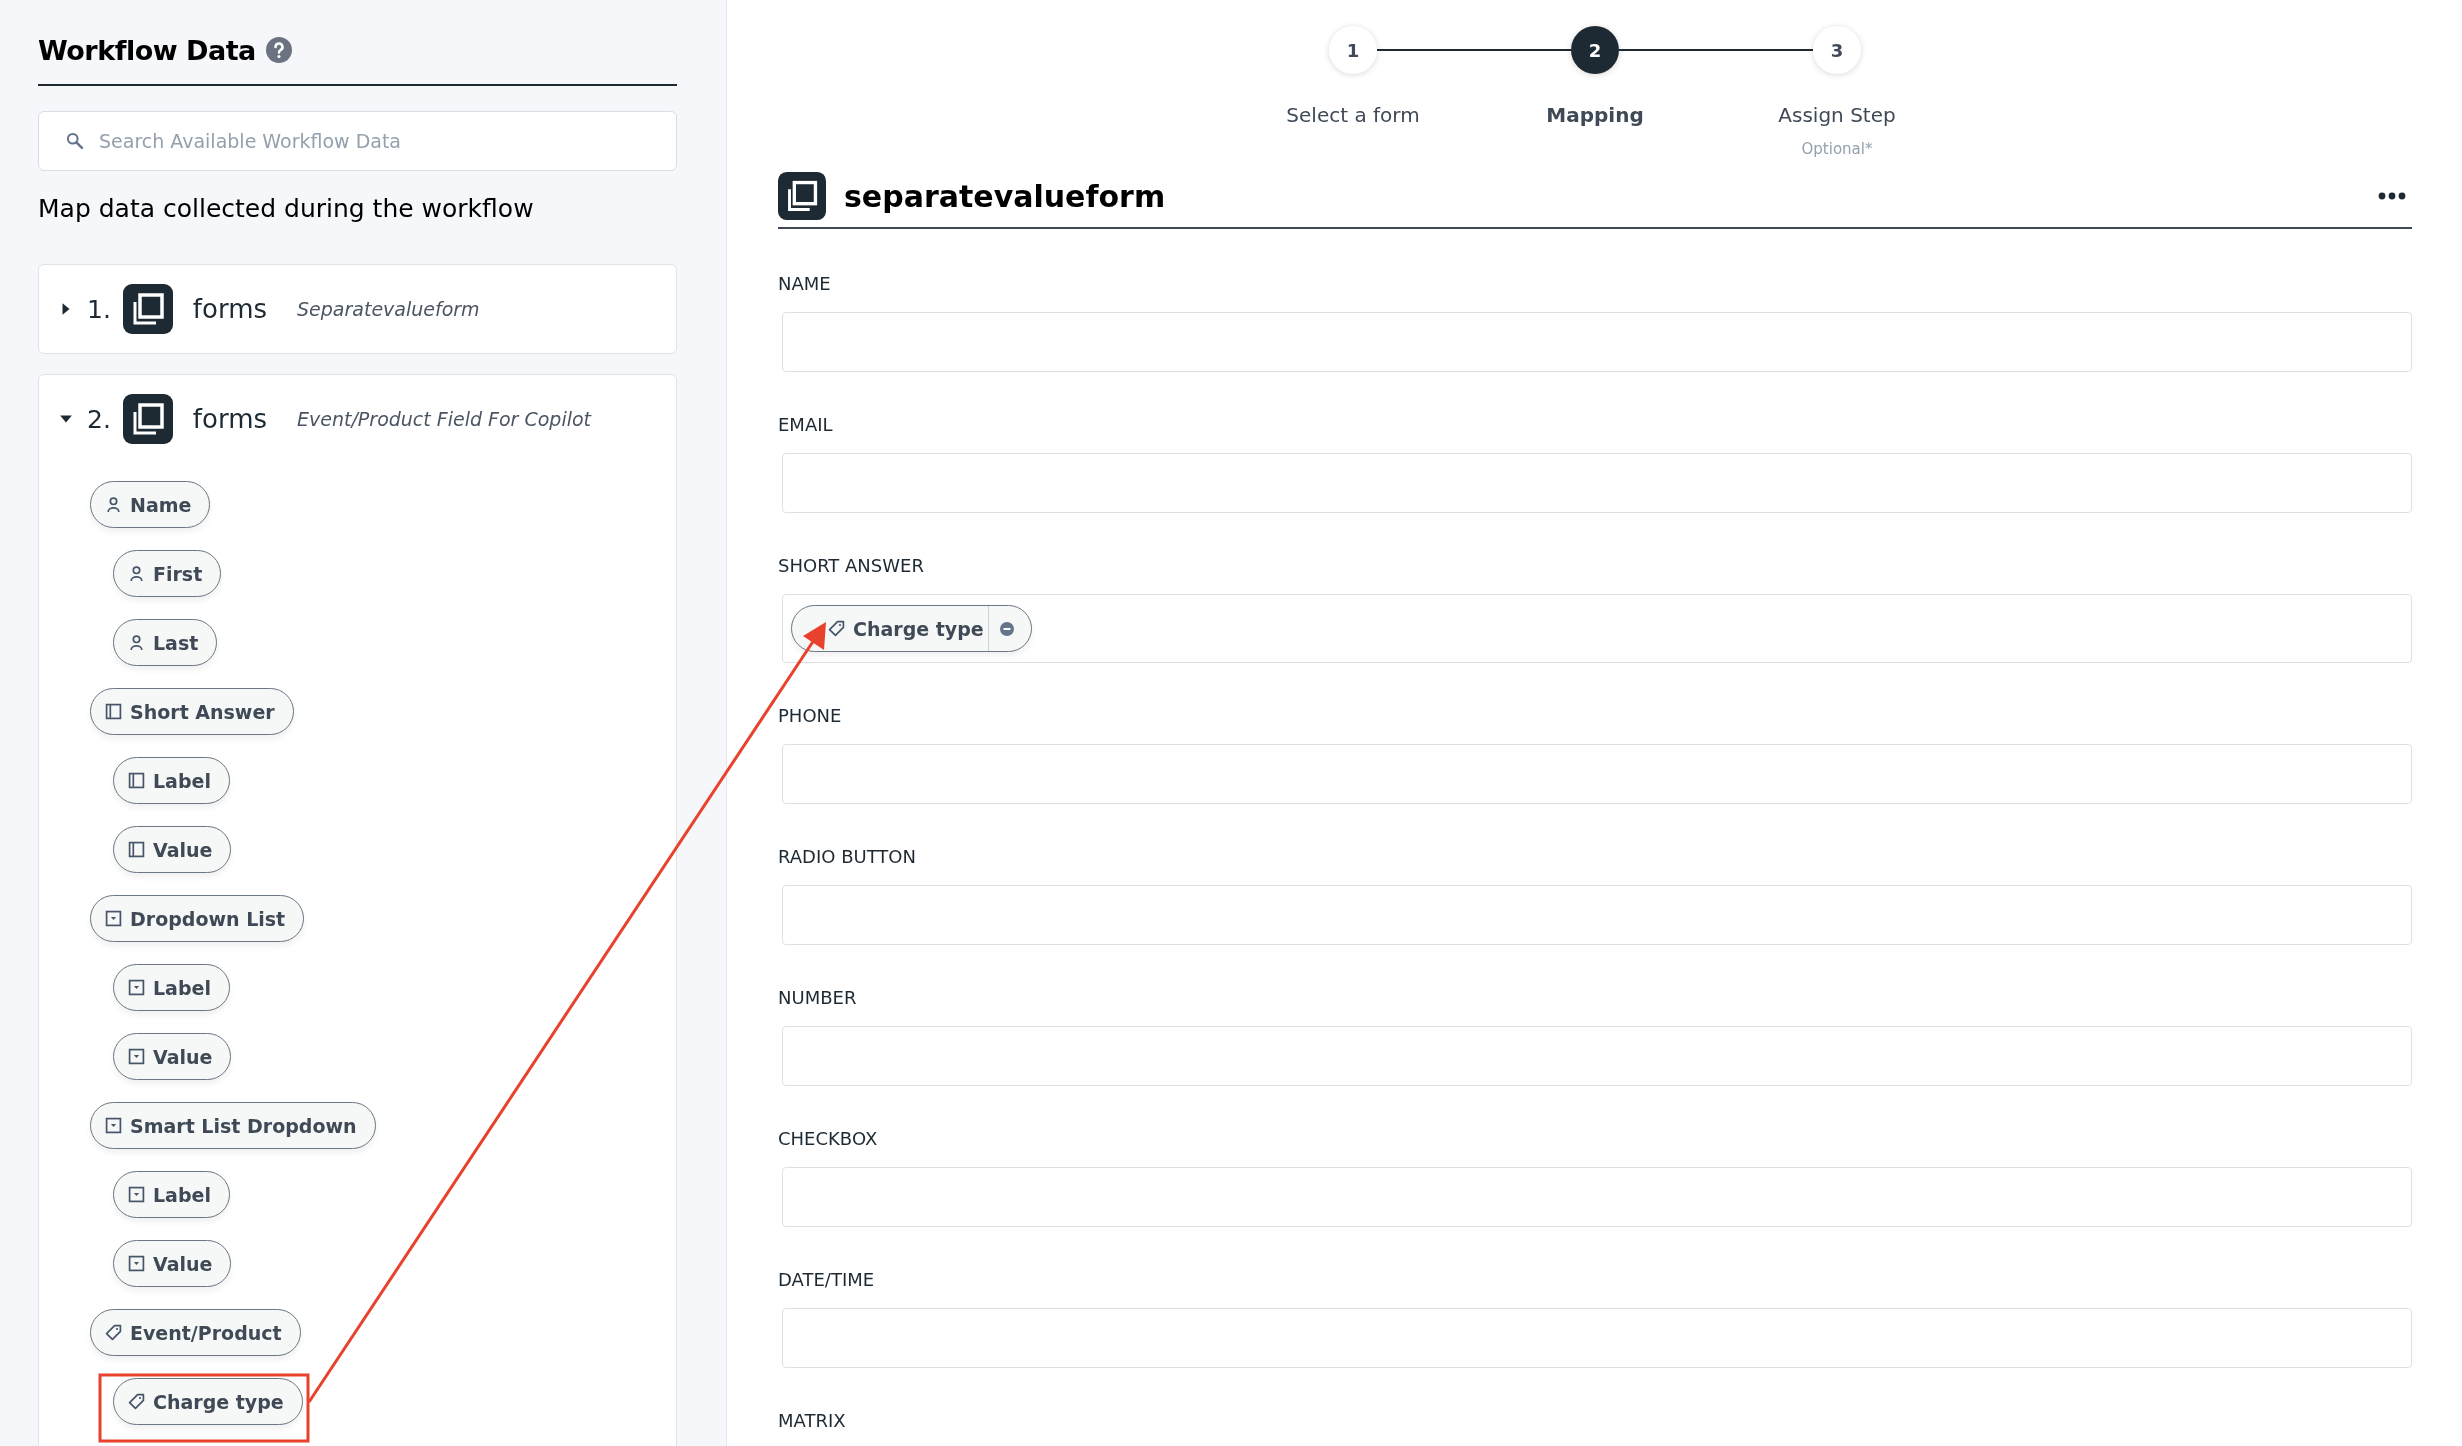  What do you see at coordinates (147, 50) in the screenshot?
I see `sidebar-title: Workflow Data` at bounding box center [147, 50].